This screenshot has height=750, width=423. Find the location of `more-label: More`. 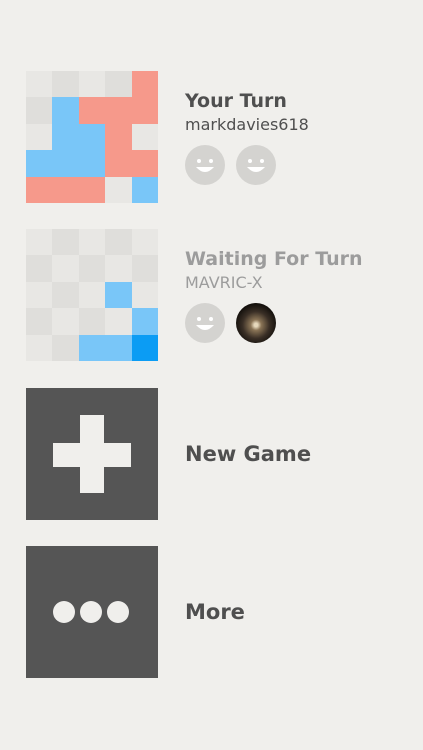

more-label: More is located at coordinates (215, 612).